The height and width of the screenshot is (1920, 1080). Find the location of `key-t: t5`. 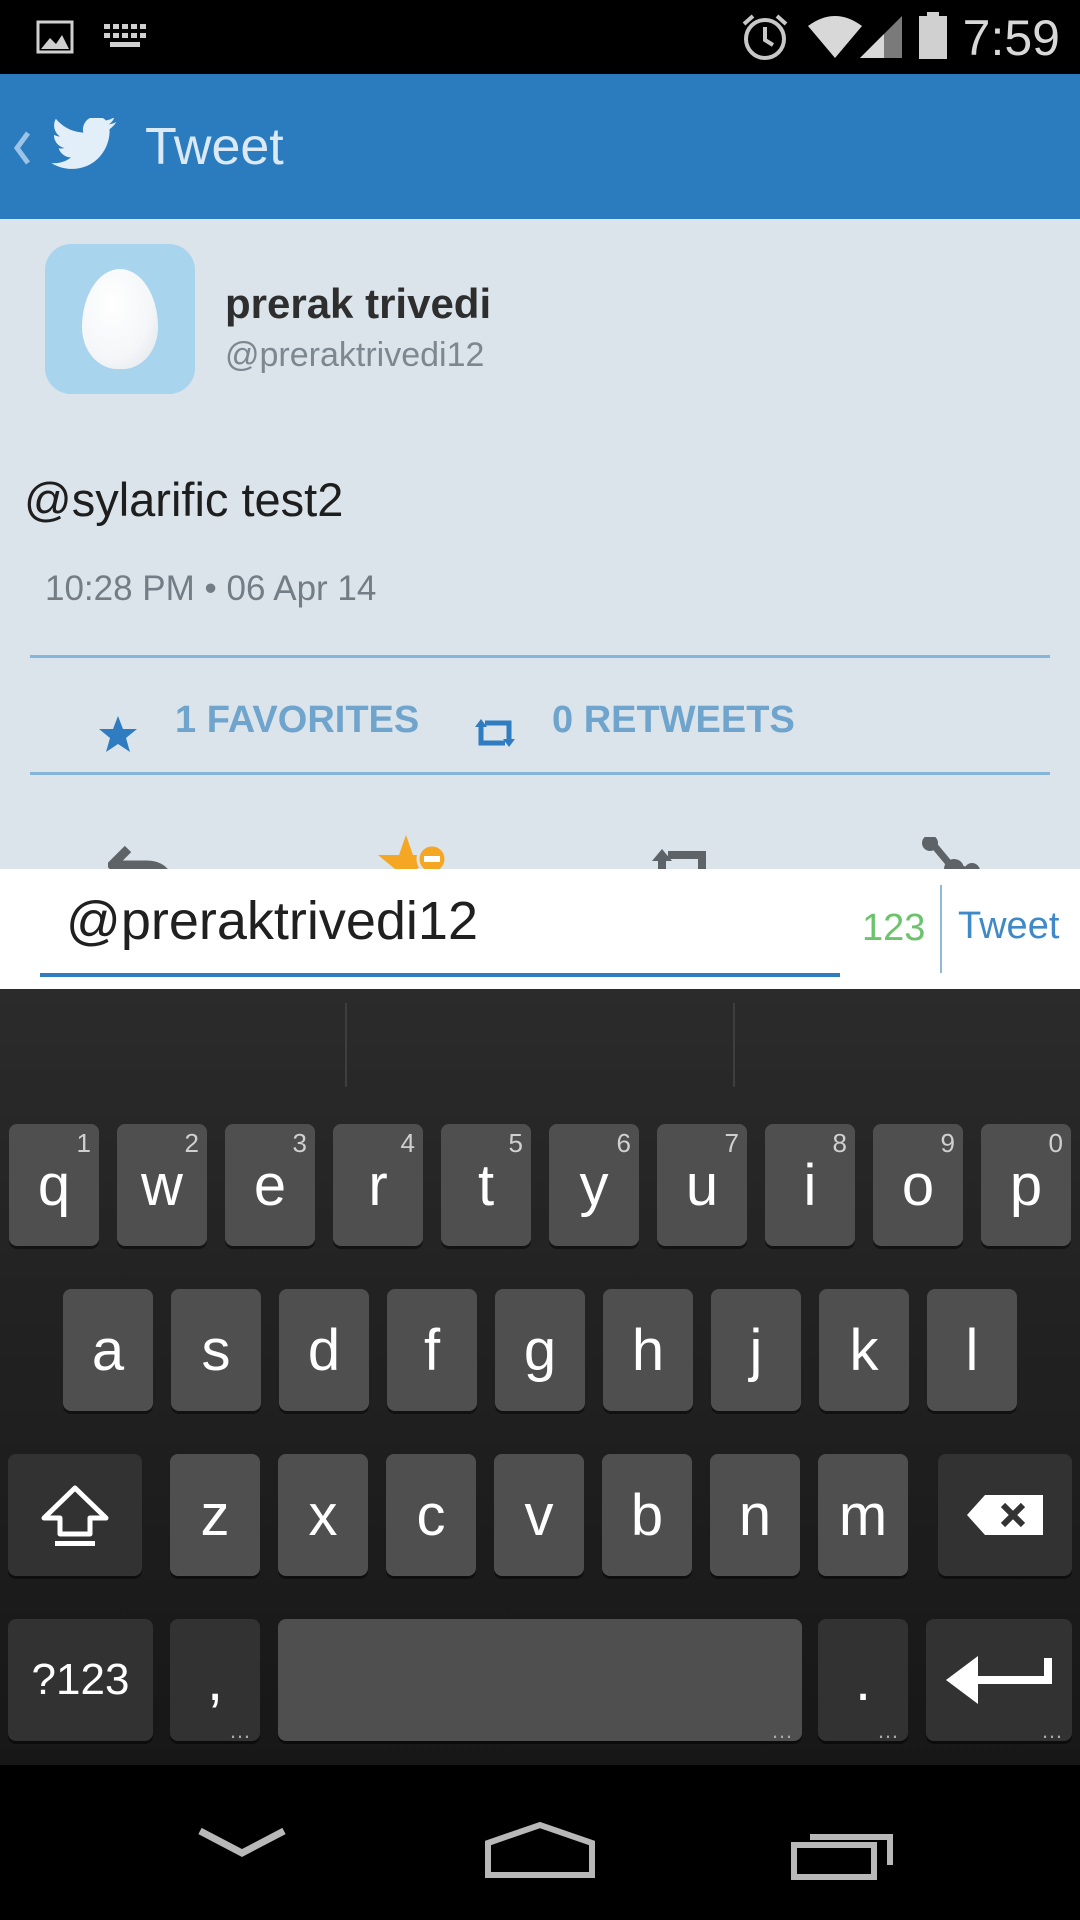

key-t: t5 is located at coordinates (486, 1185).